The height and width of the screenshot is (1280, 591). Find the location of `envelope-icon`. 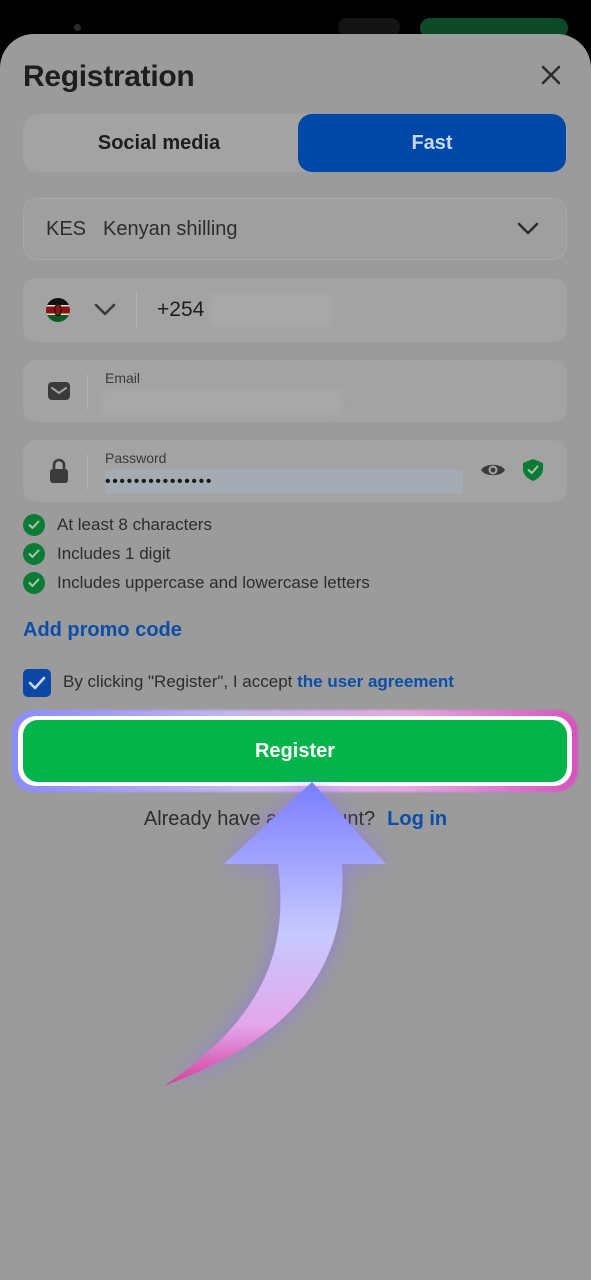

envelope-icon is located at coordinates (59, 391).